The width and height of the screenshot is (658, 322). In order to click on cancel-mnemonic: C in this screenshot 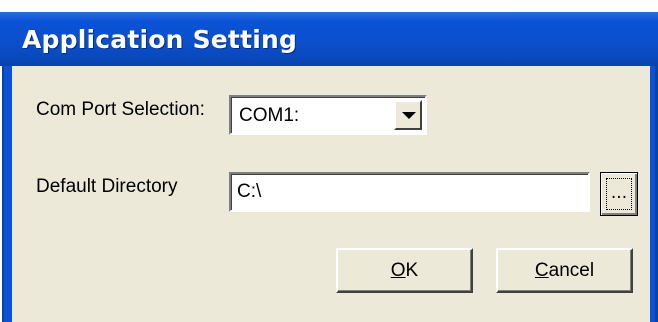, I will do `click(541, 270)`.